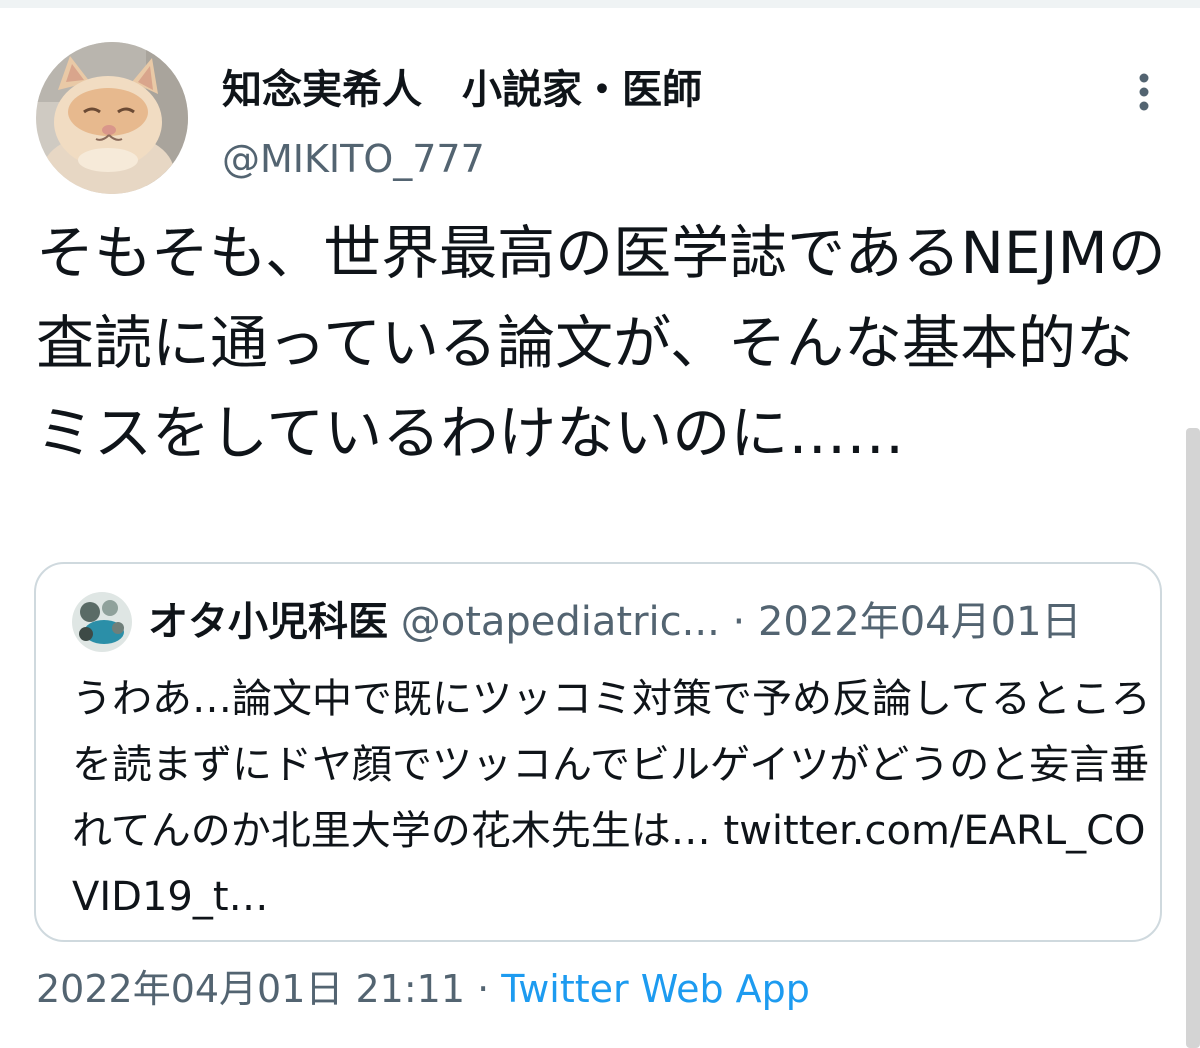 Image resolution: width=1200 pixels, height=1048 pixels. Describe the element at coordinates (353, 159) in the screenshot. I see `author-handle: @MIKITO_777` at that location.